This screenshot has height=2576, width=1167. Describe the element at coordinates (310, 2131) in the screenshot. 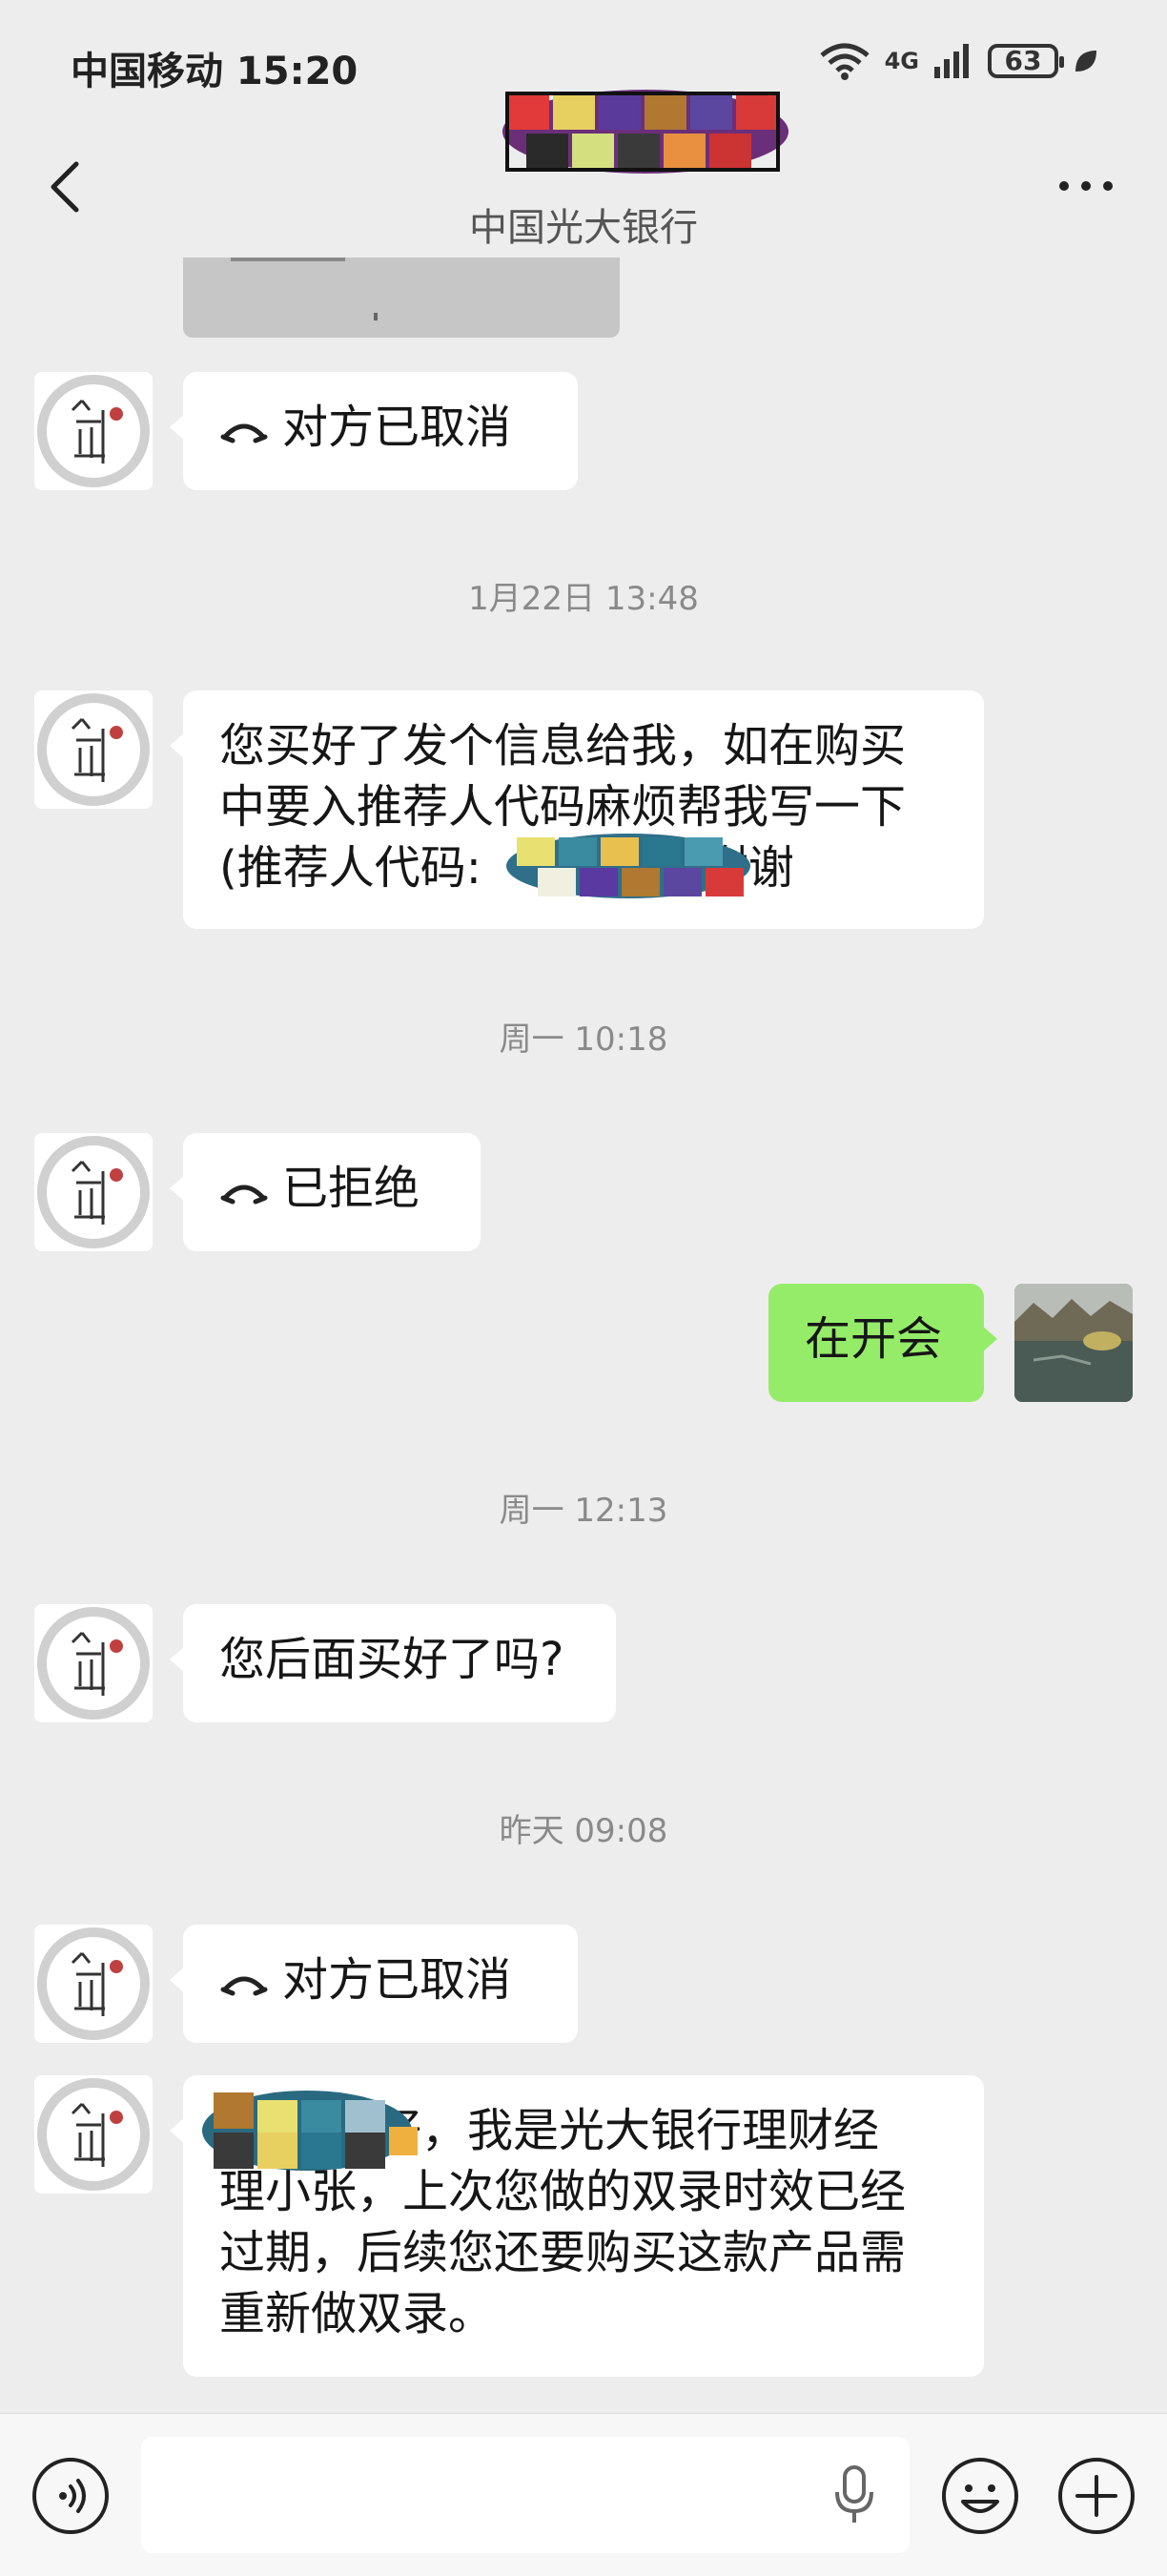

I see `redacted-greeting` at that location.